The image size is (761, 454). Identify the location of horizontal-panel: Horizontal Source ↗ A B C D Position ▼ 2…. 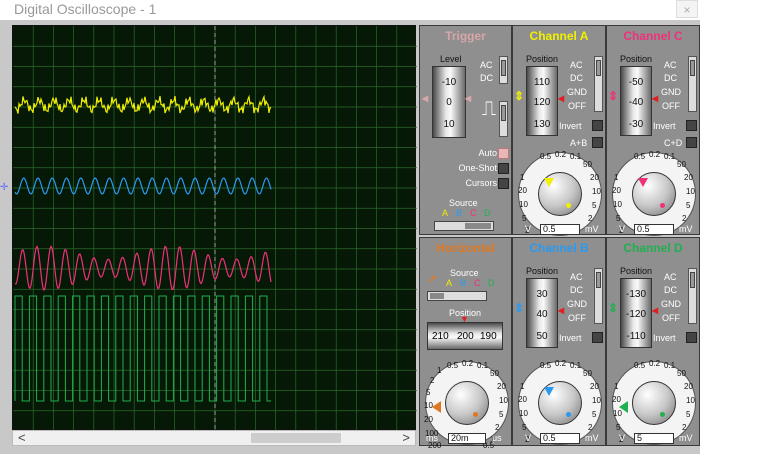
(465, 343).